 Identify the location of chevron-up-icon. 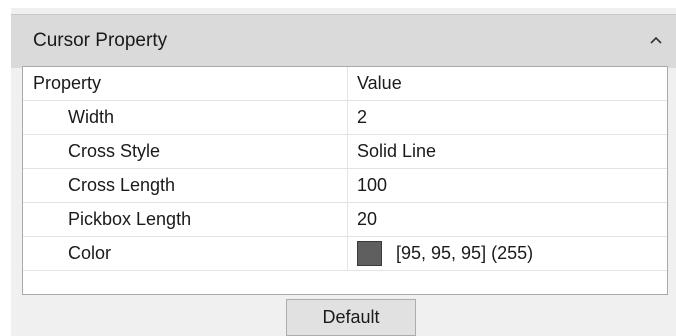
(656, 40).